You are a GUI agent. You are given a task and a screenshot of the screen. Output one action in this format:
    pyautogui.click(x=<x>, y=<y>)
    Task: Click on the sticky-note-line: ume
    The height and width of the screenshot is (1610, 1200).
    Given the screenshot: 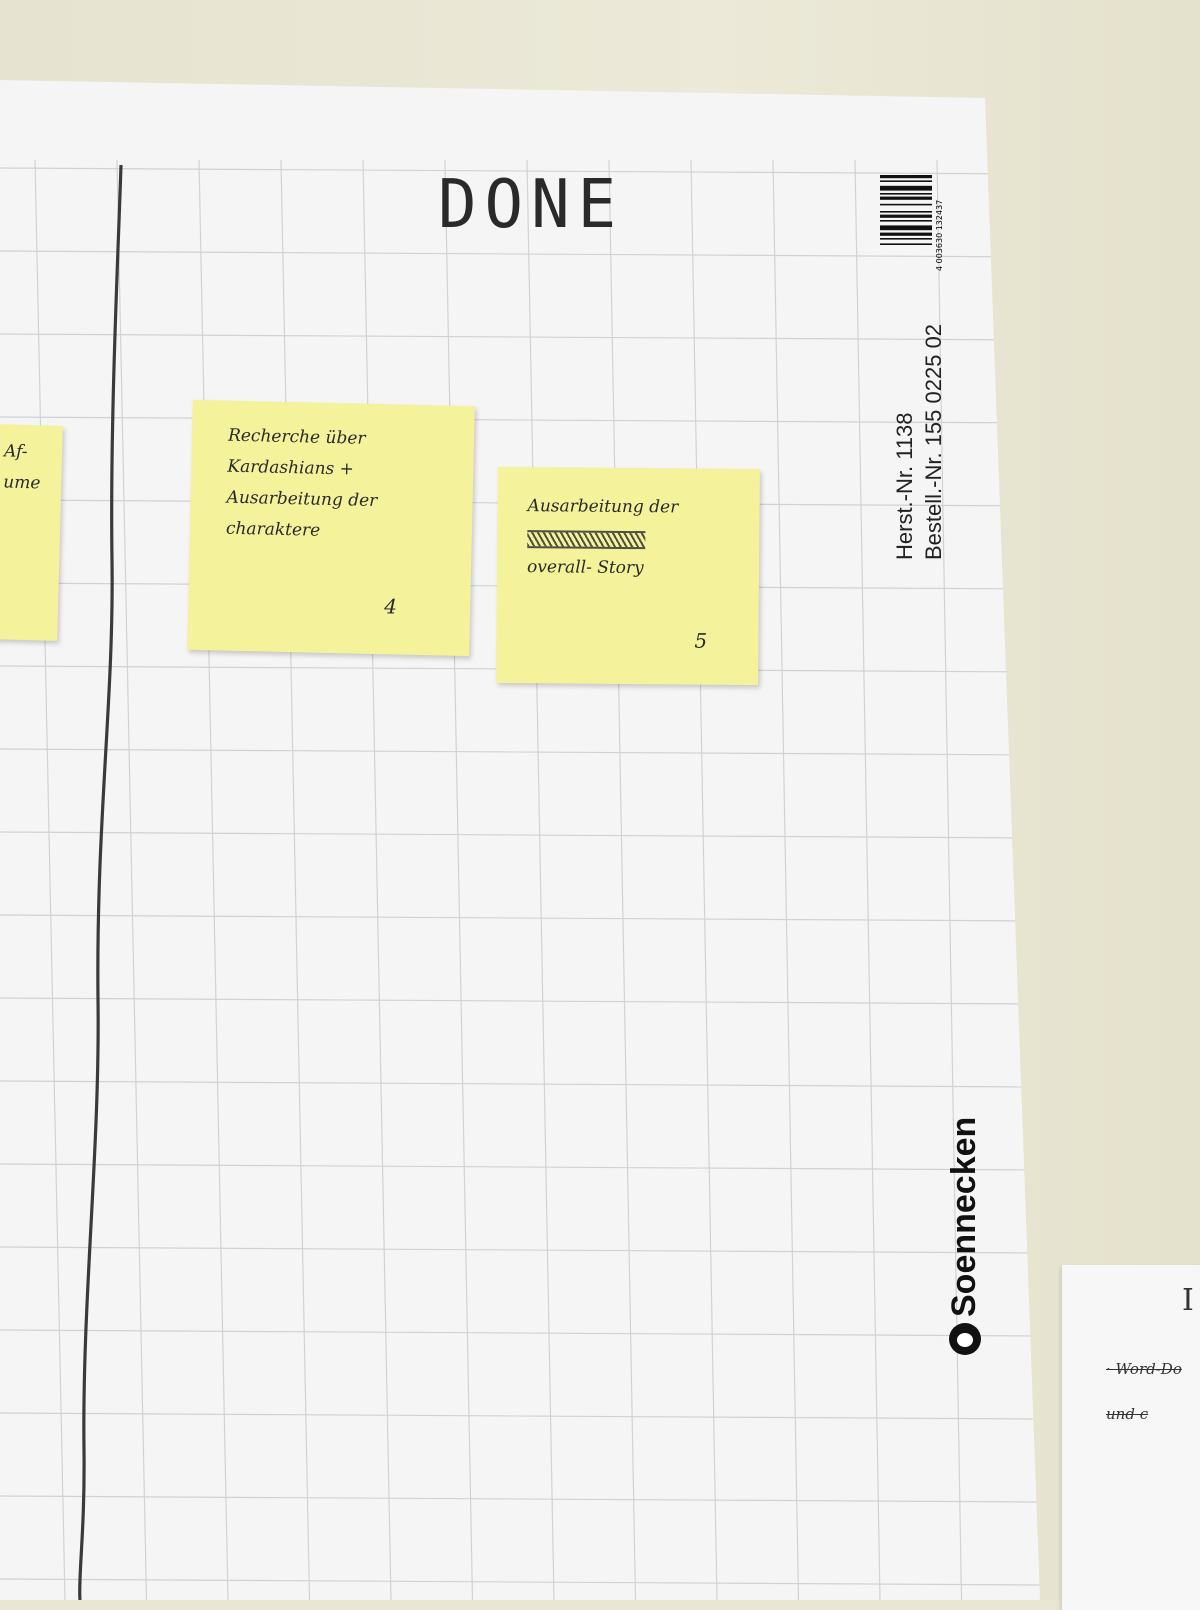 What is the action you would take?
    pyautogui.click(x=22, y=483)
    